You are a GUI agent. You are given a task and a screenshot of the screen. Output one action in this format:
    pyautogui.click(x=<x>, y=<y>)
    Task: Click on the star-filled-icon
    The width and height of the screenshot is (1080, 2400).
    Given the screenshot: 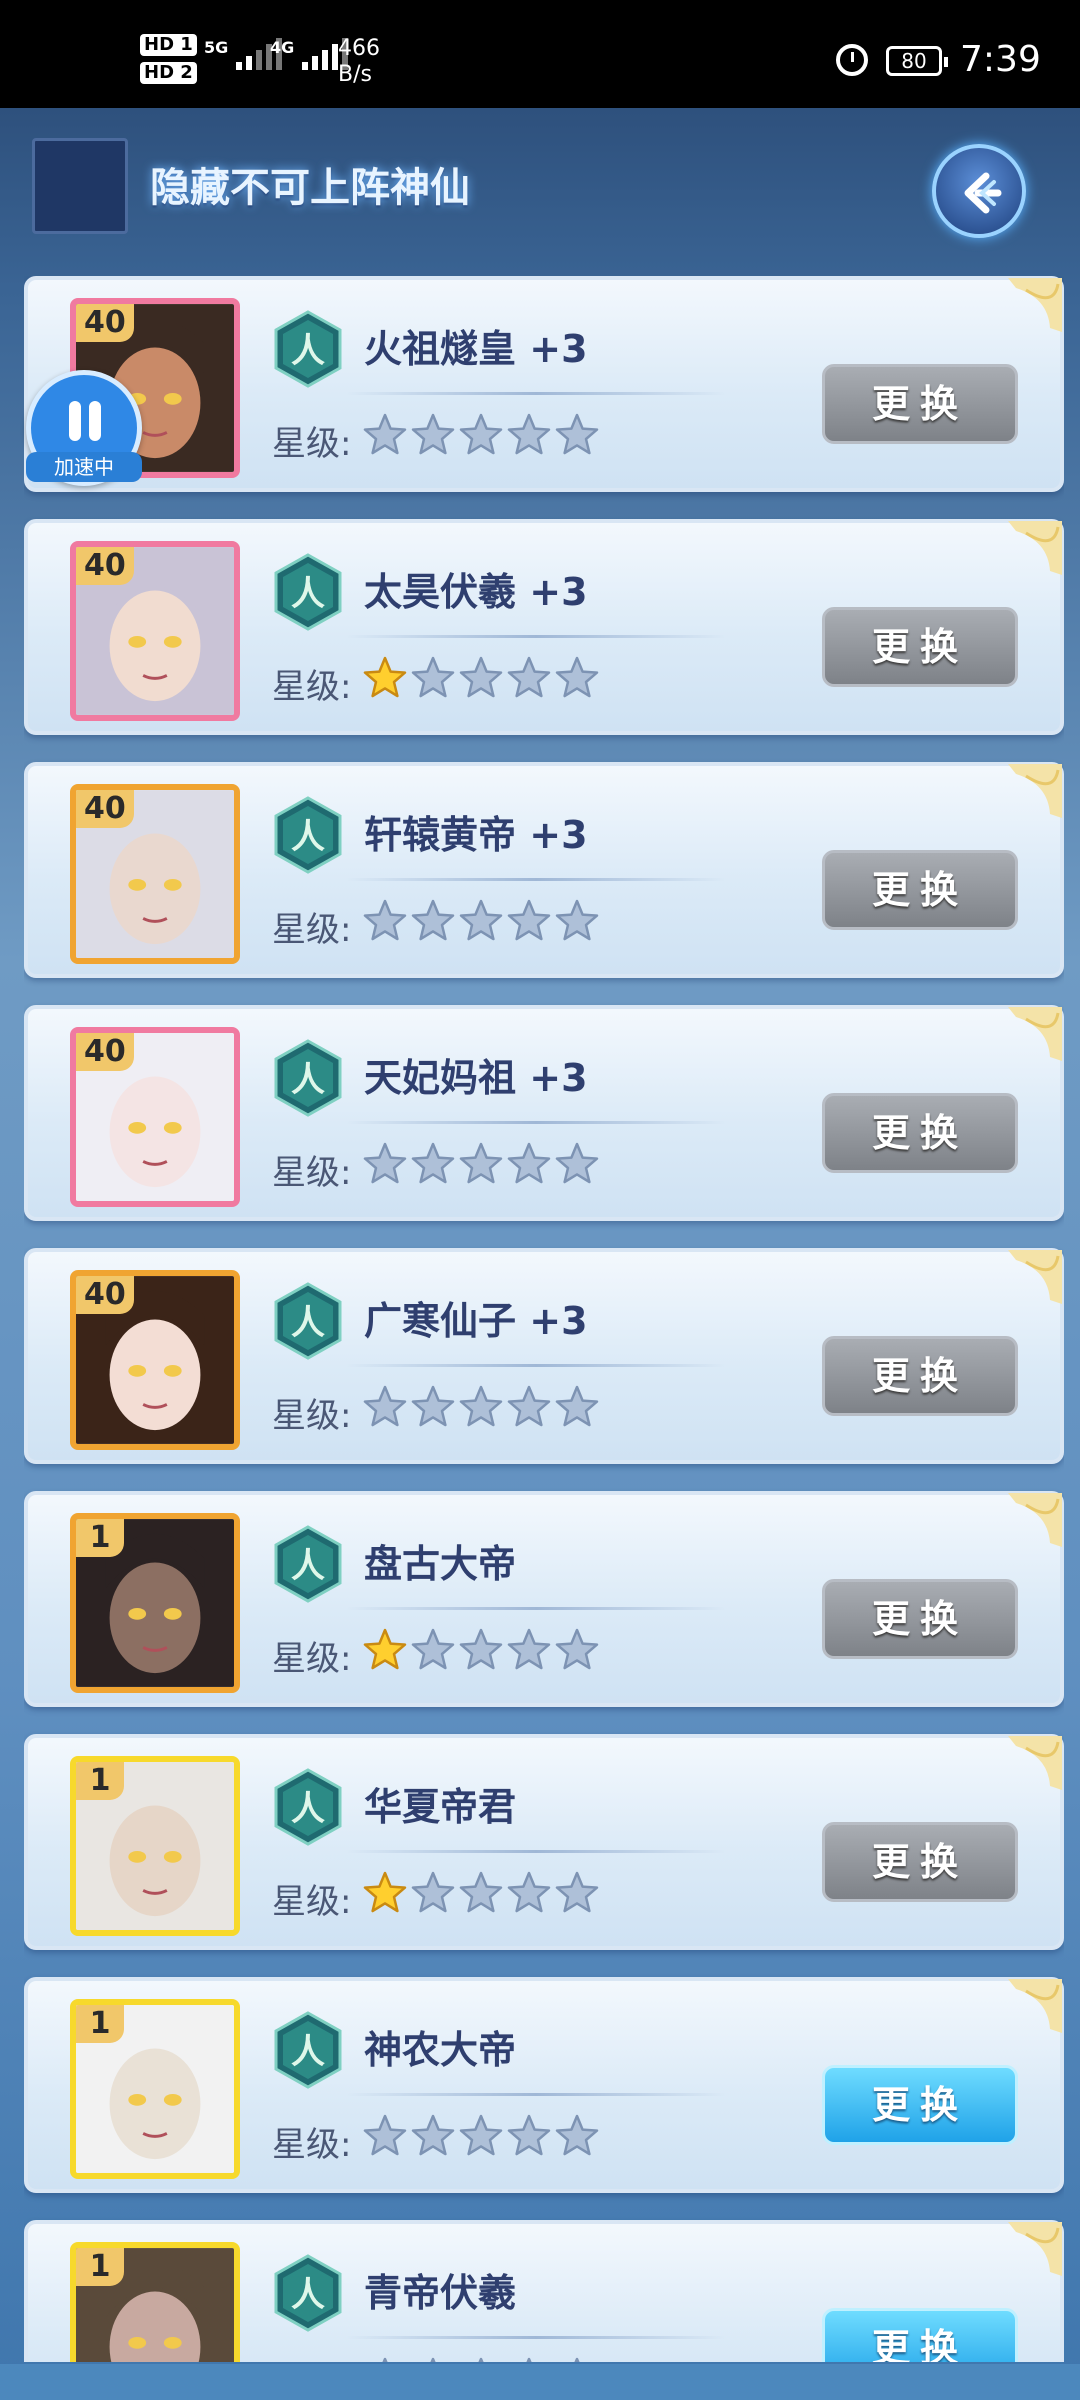 What is the action you would take?
    pyautogui.click(x=385, y=677)
    